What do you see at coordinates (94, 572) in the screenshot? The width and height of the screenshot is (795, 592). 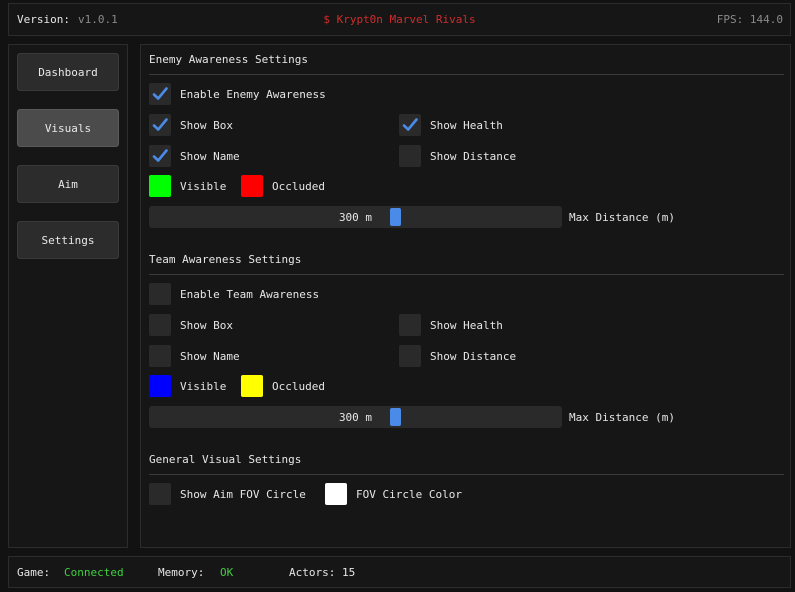 I see `game-status-value: Connected` at bounding box center [94, 572].